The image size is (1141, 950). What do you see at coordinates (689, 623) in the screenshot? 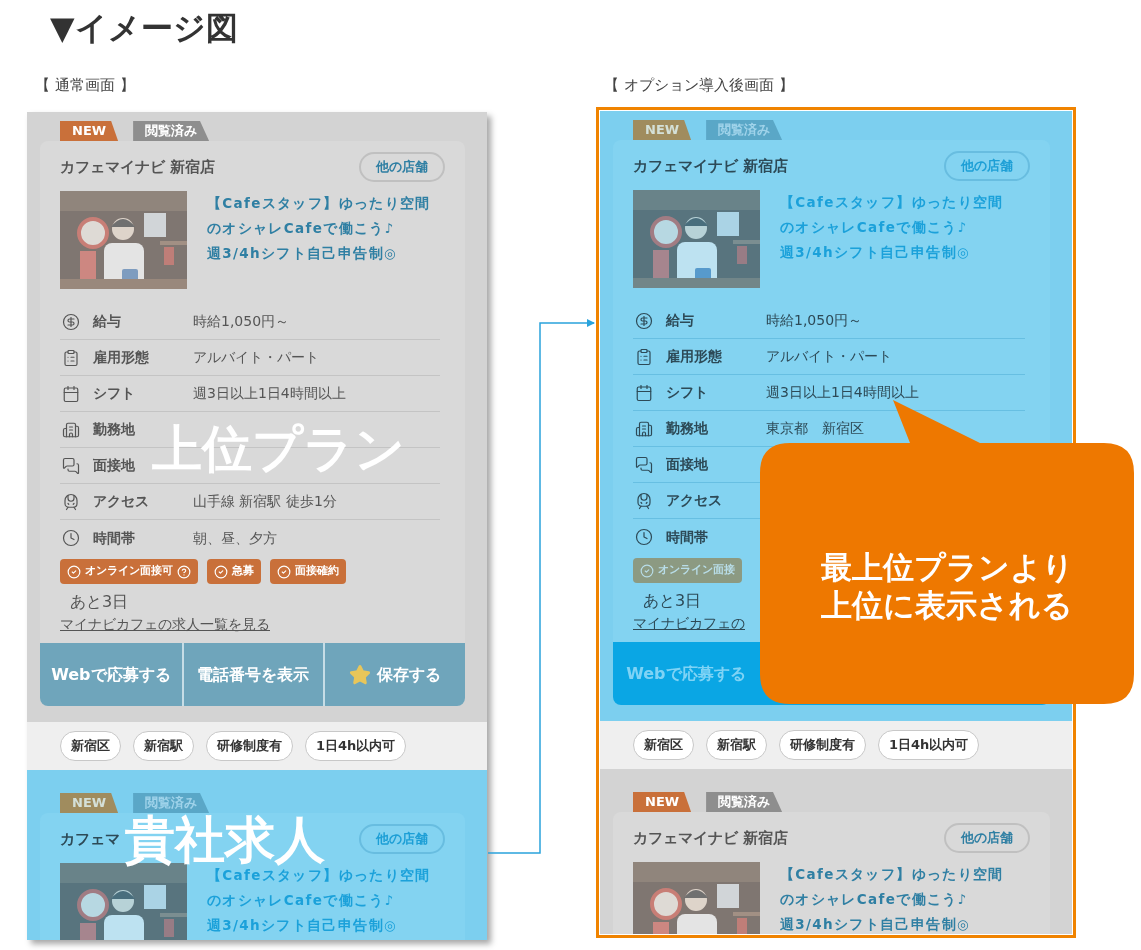
I see `store-jobs-link: マイナビカフェの` at bounding box center [689, 623].